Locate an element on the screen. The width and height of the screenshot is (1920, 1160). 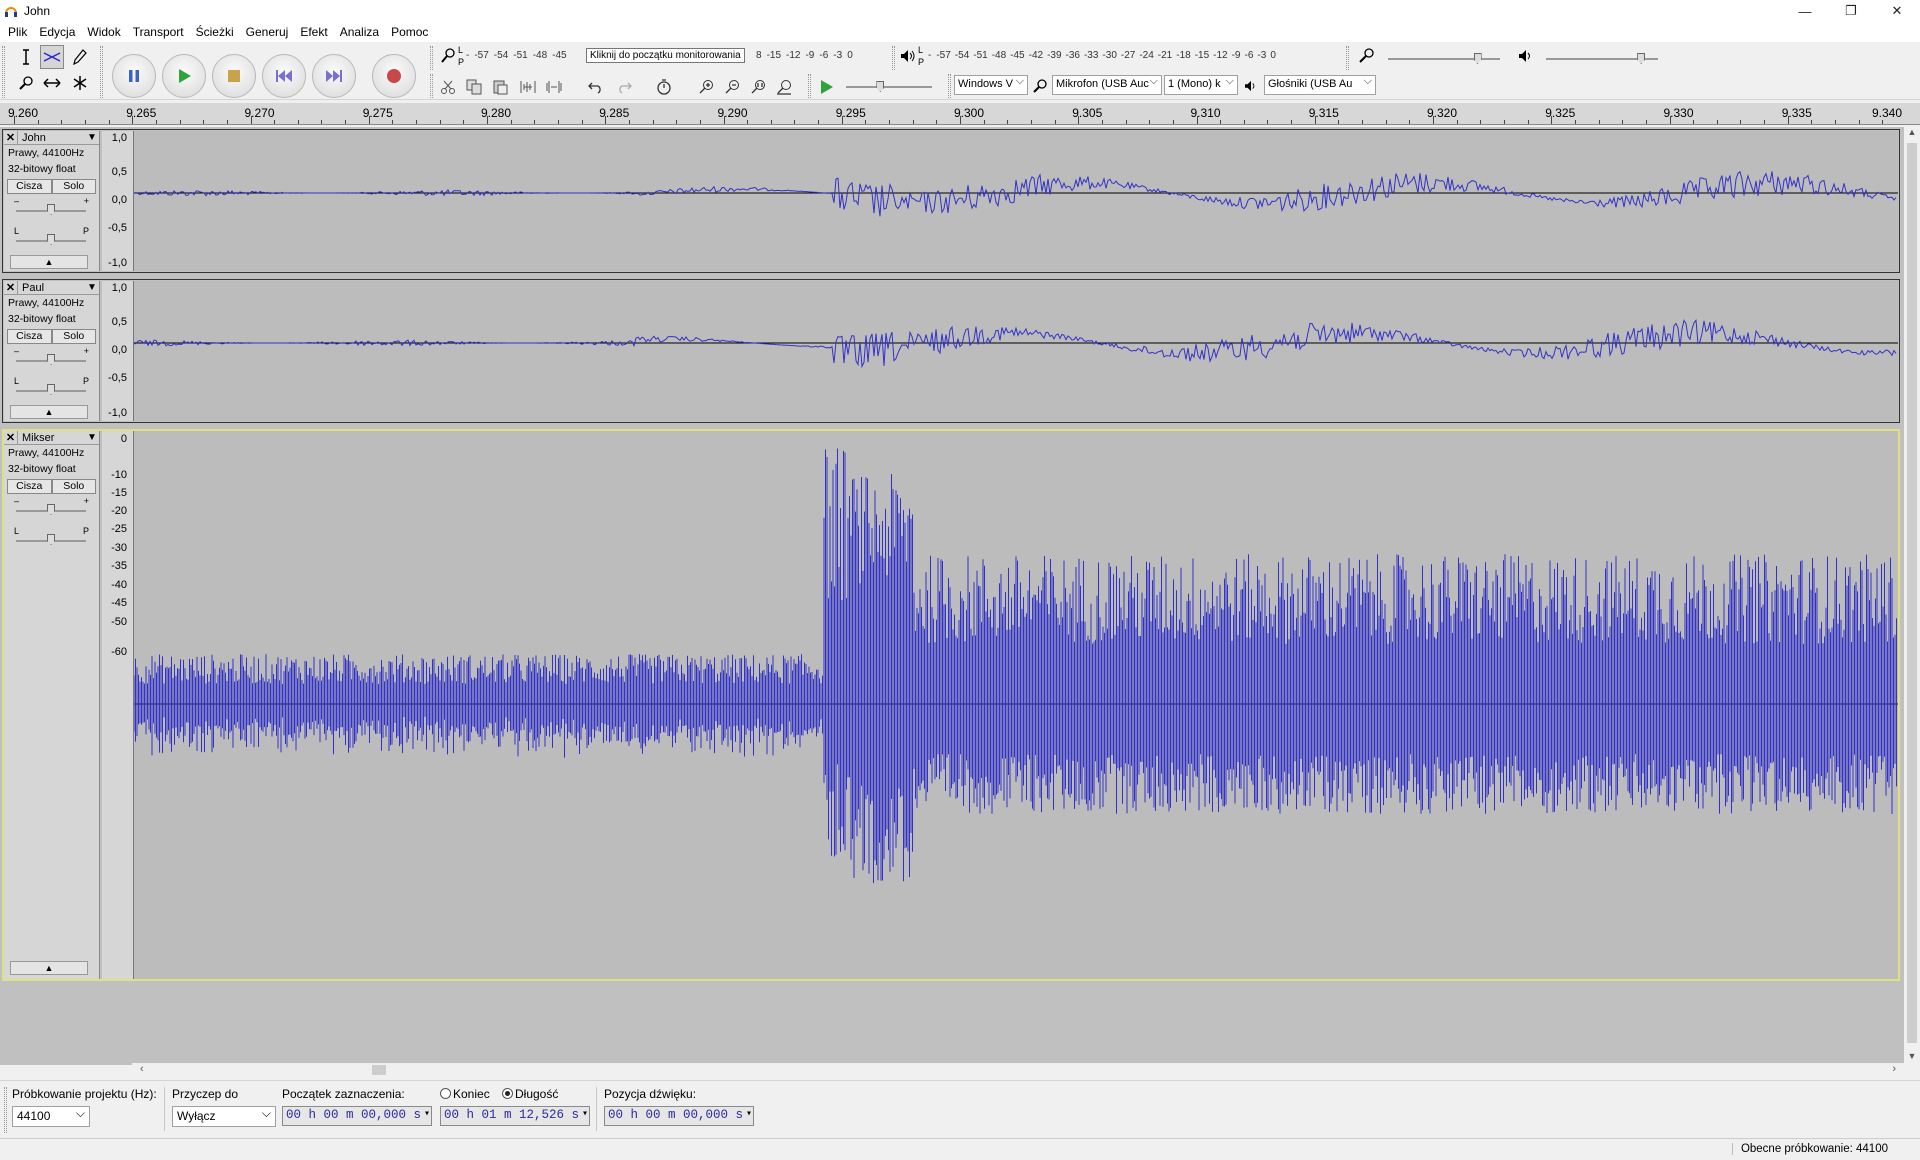
snap-to-select: Wyłącz is located at coordinates (224, 1116).